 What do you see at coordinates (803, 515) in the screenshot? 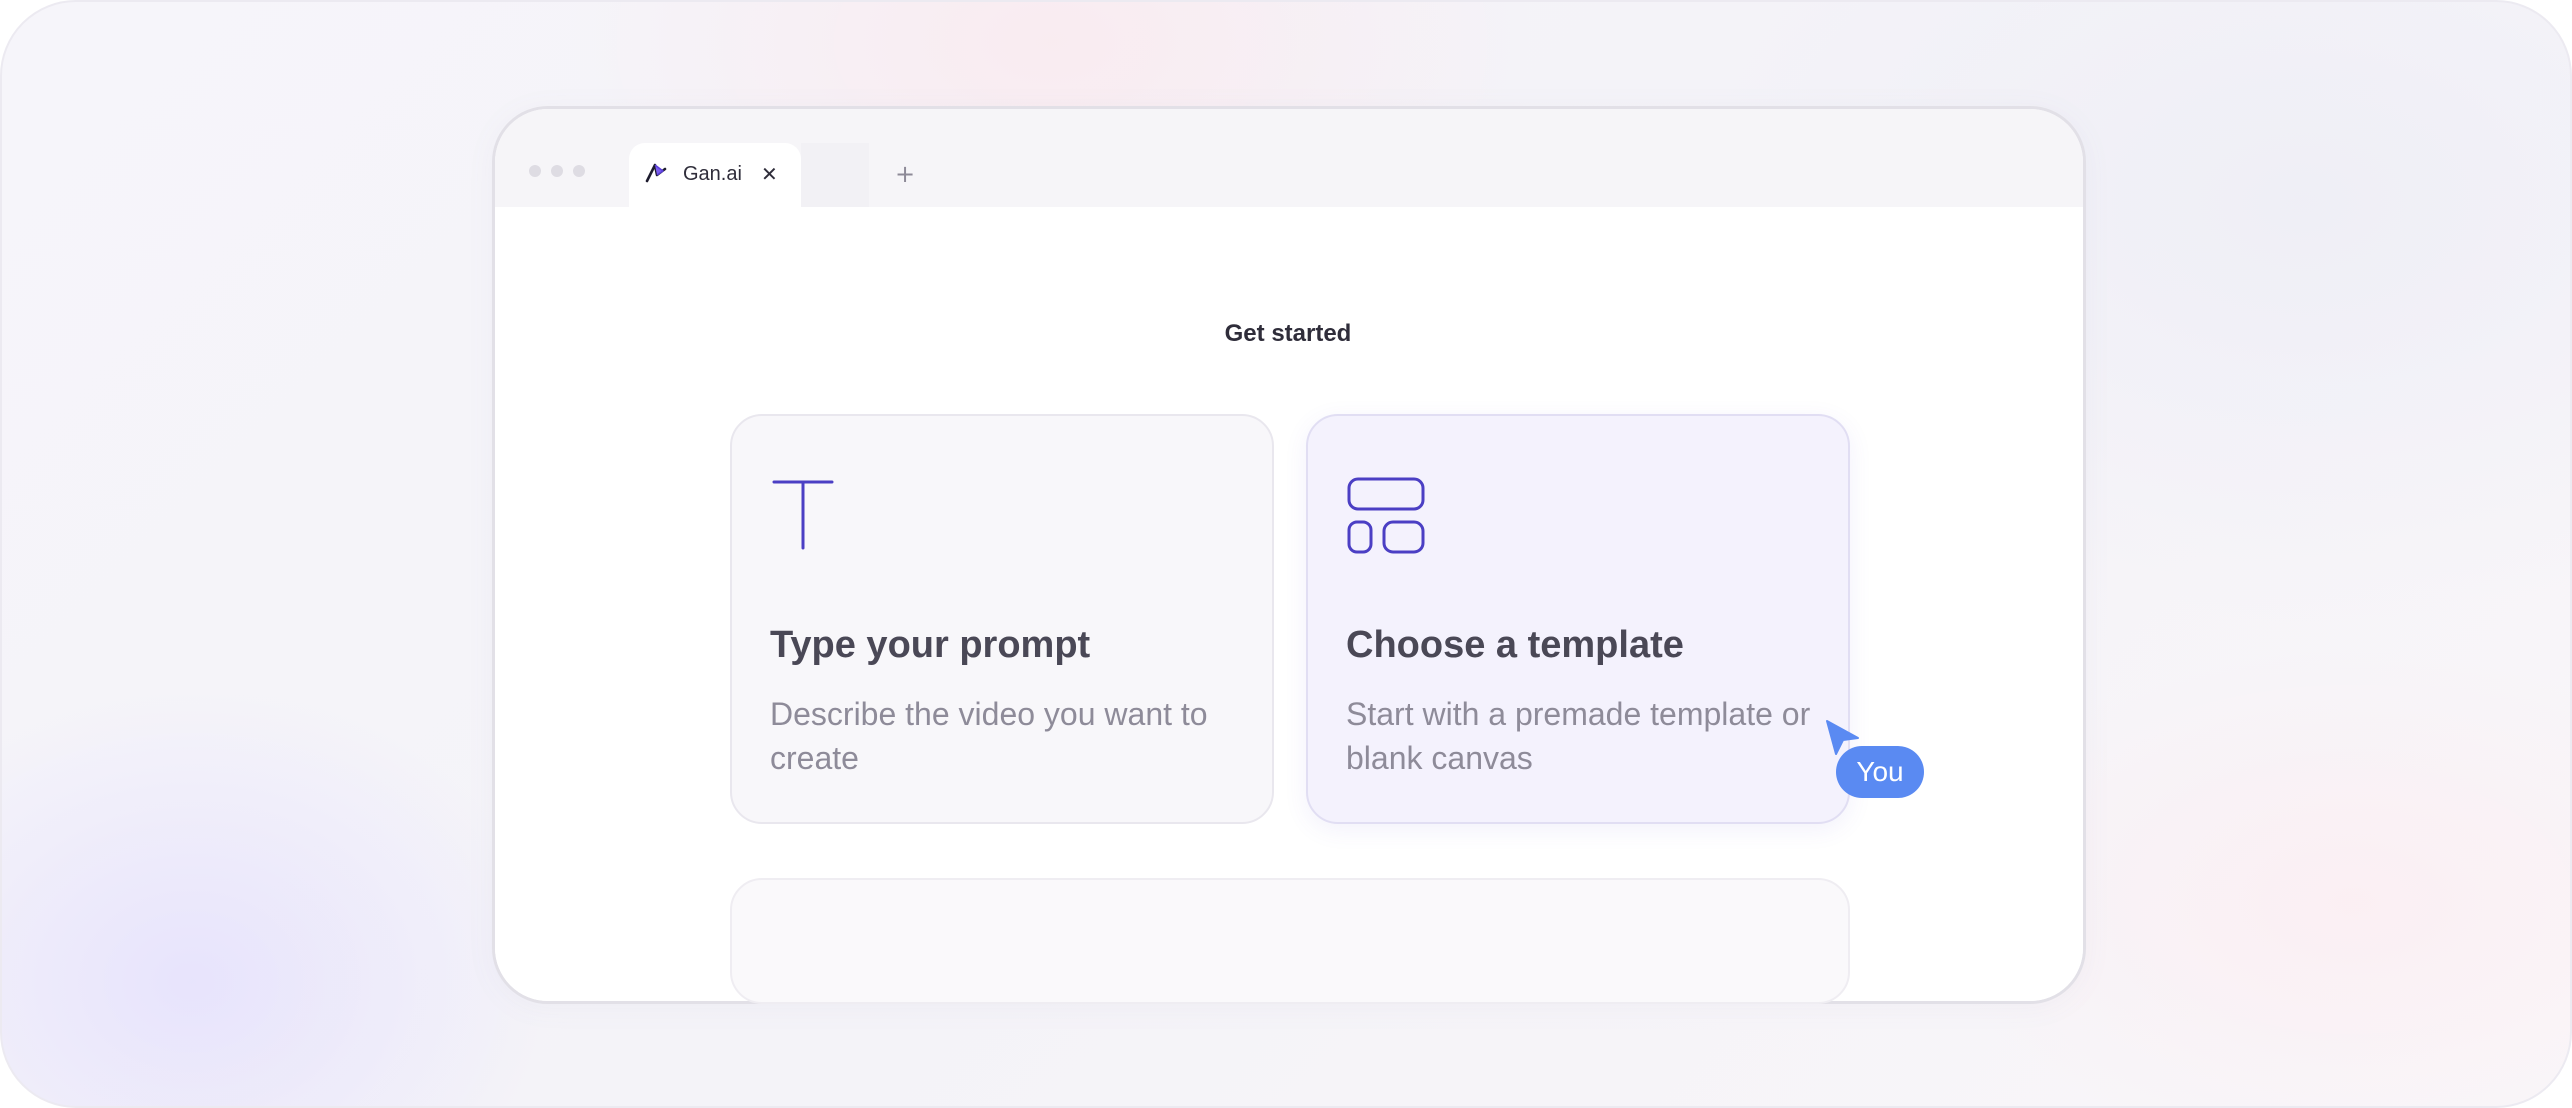
I see `text-t-icon` at bounding box center [803, 515].